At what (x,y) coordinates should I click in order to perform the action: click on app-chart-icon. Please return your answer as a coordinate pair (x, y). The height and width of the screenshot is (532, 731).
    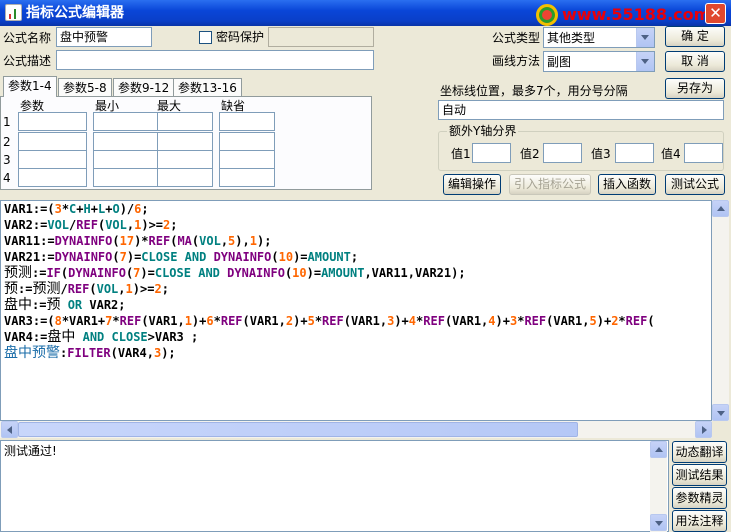
    Looking at the image, I should click on (13, 12).